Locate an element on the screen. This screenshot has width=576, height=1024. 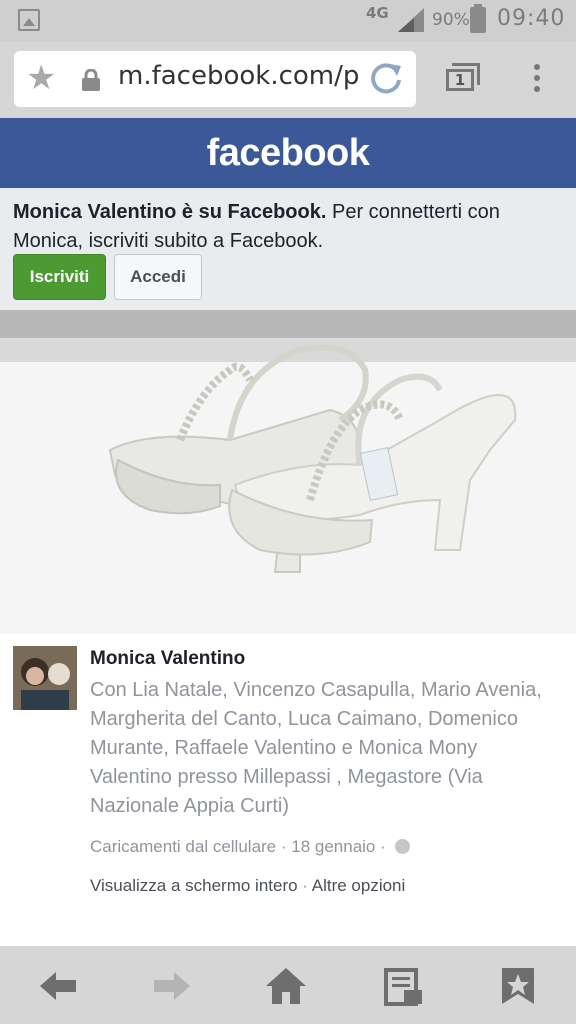
browser-toolbar: ★ m.facebook.com/p 1 is located at coordinates (288, 80).